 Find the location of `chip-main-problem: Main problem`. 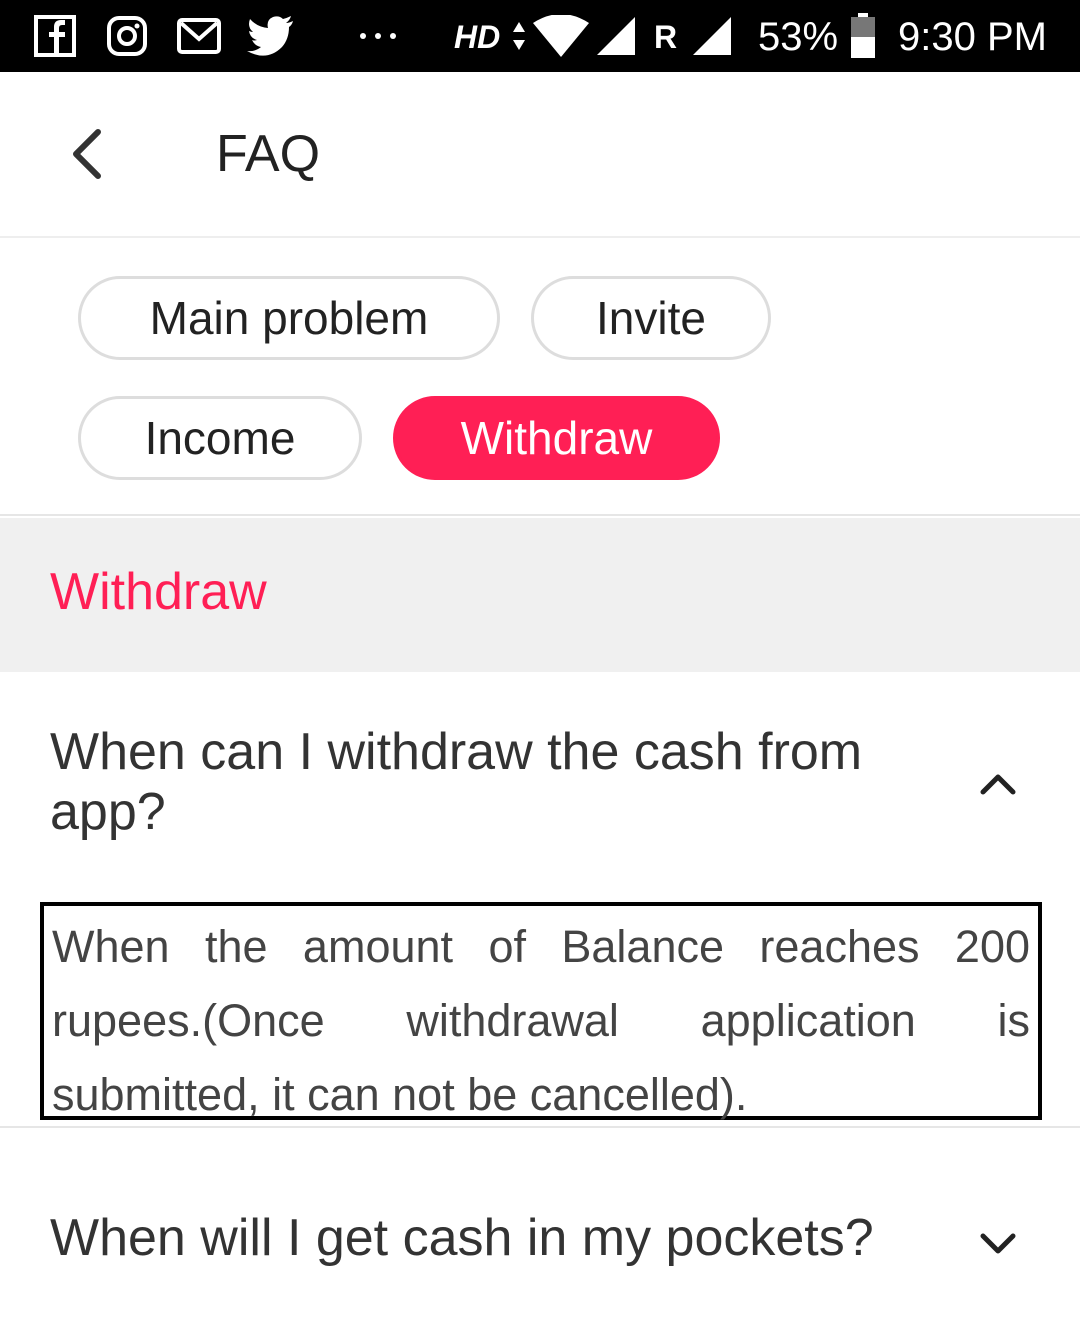

chip-main-problem: Main problem is located at coordinates (289, 318).